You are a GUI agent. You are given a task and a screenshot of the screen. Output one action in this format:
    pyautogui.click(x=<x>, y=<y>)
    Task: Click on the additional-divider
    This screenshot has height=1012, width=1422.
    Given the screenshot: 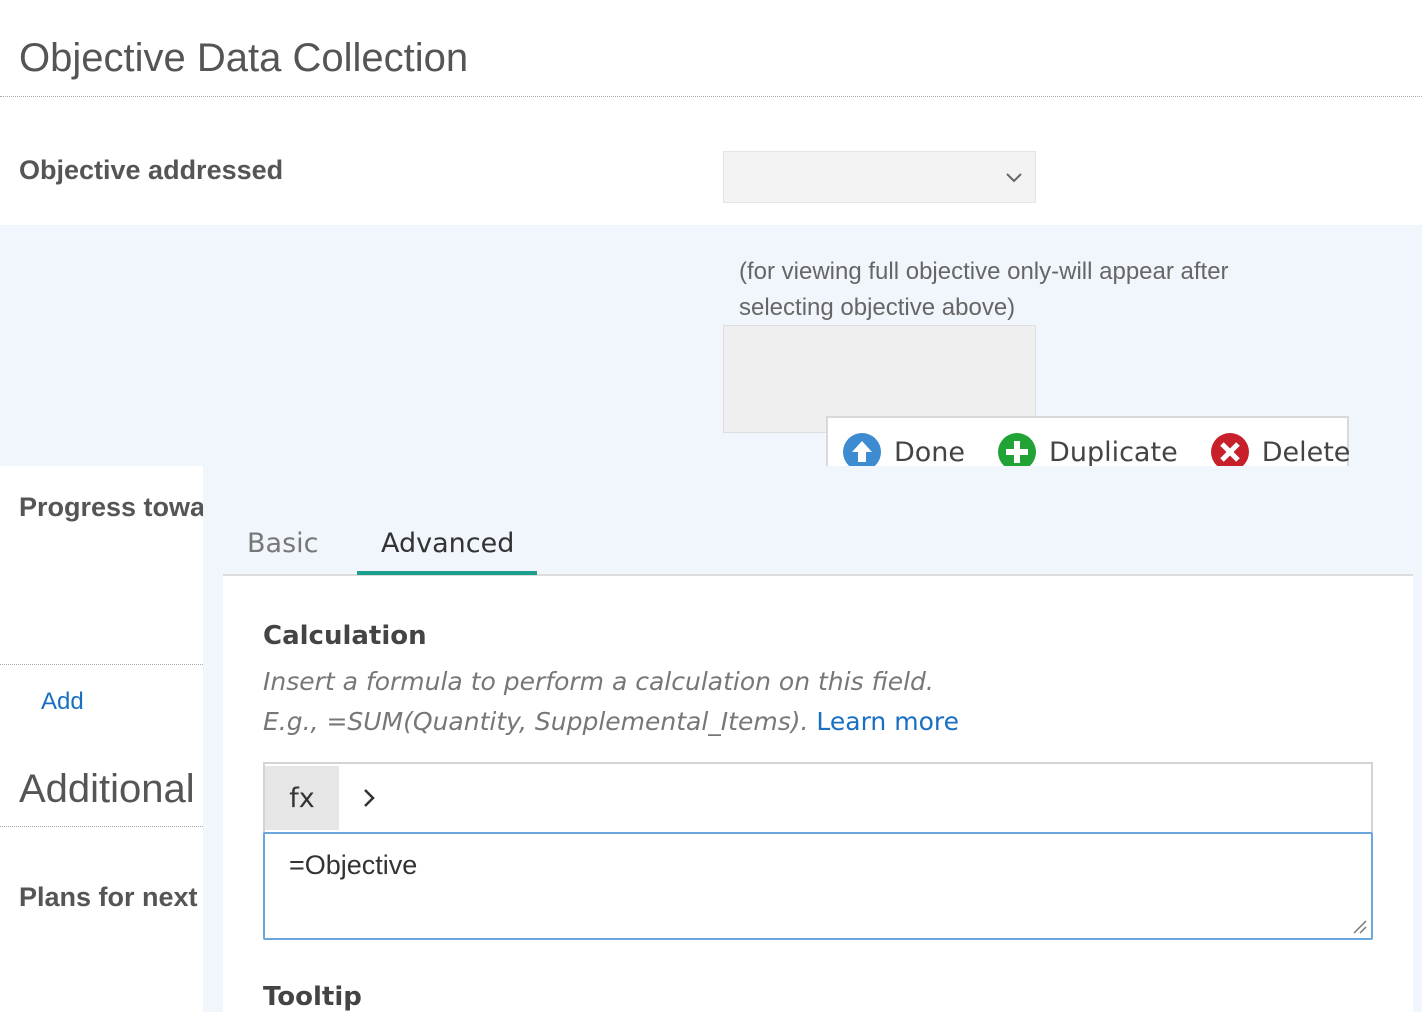 What is the action you would take?
    pyautogui.click(x=101, y=826)
    